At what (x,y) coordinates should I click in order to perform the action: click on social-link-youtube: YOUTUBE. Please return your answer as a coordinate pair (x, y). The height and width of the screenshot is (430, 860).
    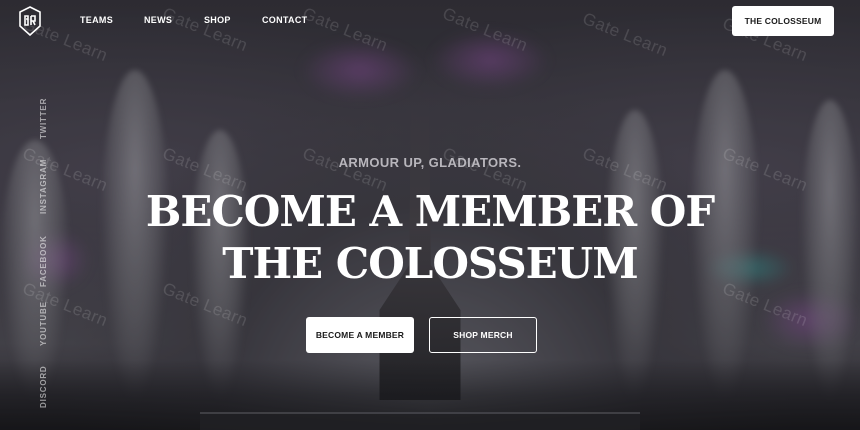
    Looking at the image, I should click on (43, 323).